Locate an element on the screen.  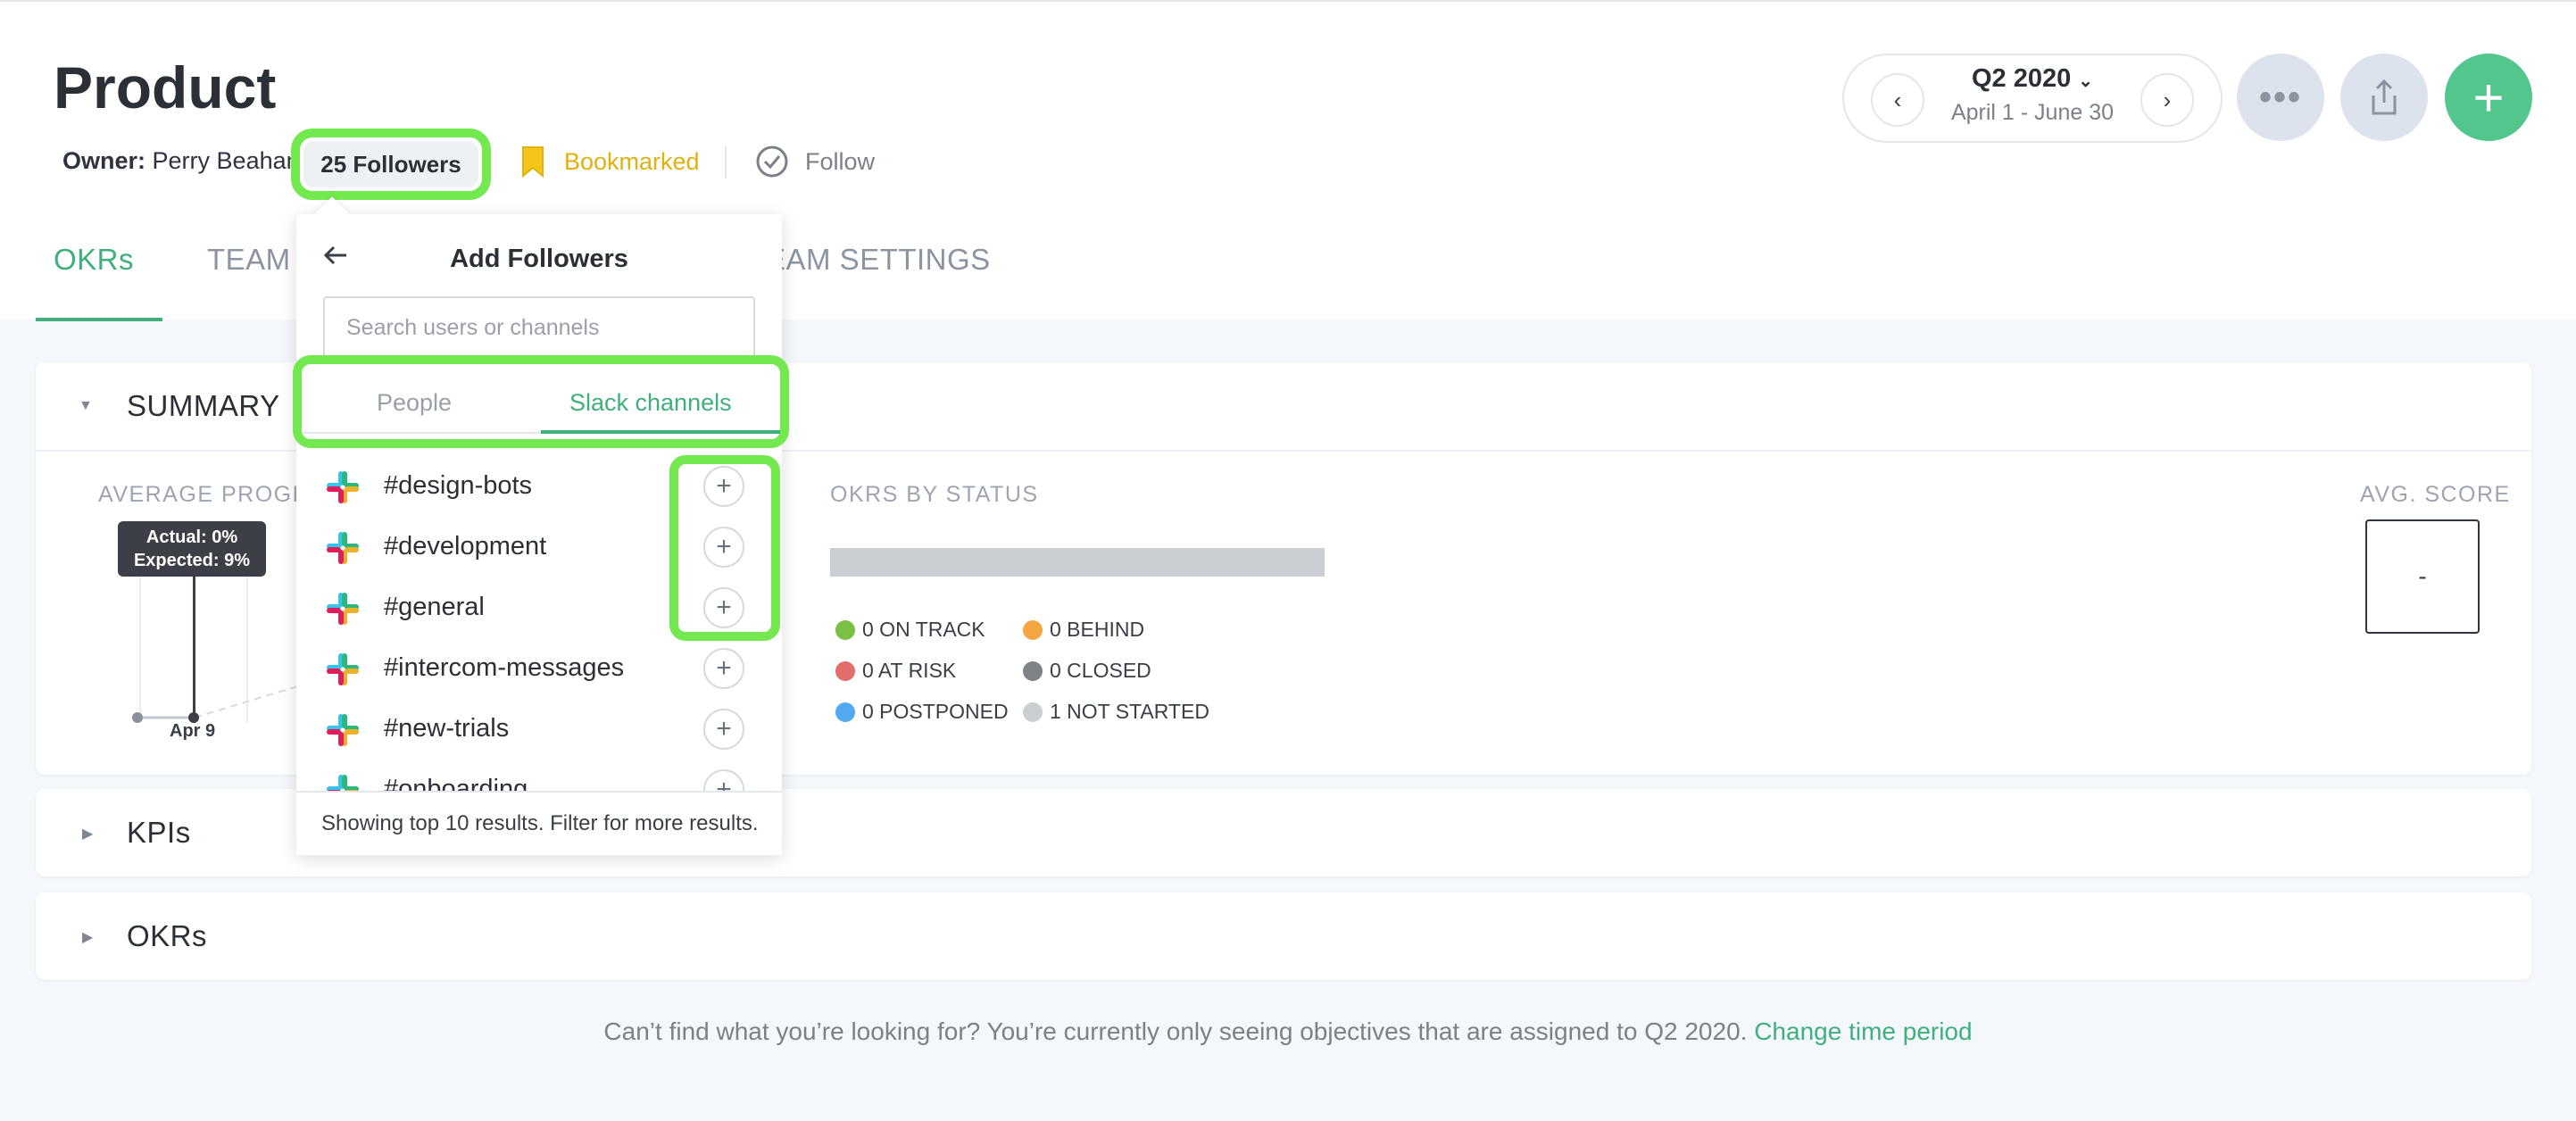
followers-label: 25 Followers is located at coordinates (391, 164).